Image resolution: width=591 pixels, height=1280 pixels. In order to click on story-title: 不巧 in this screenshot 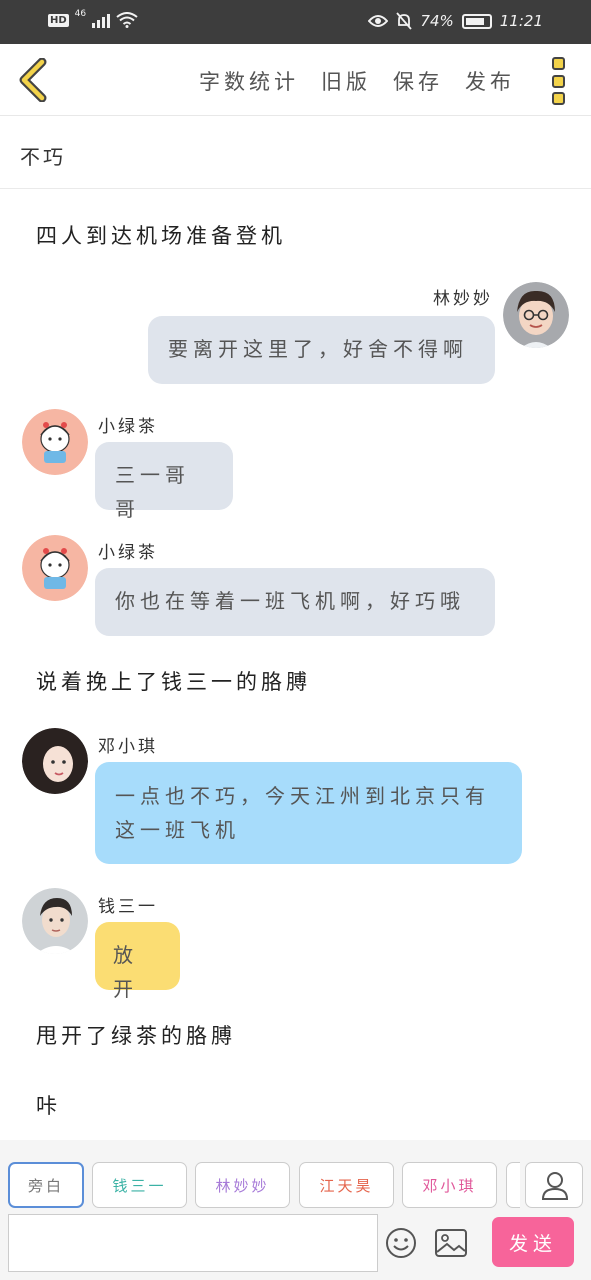, I will do `click(43, 157)`.